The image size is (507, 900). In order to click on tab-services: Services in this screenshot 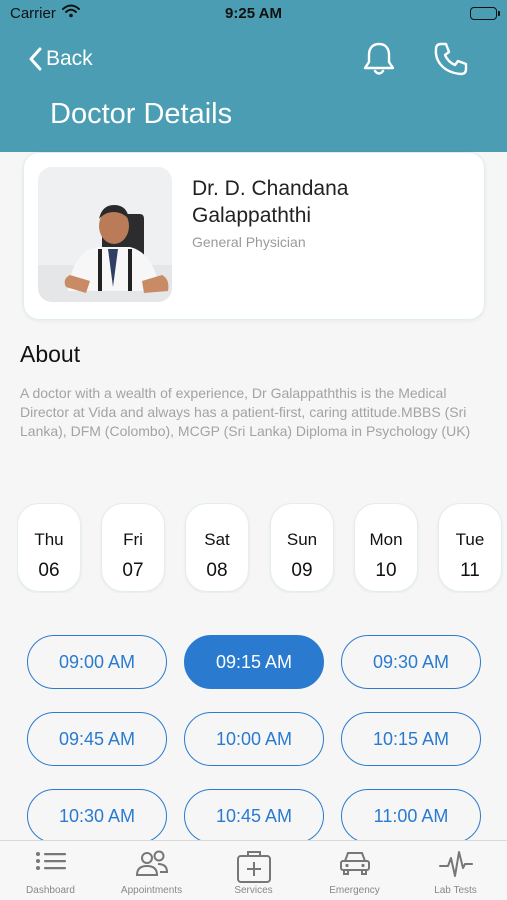, I will do `click(253, 870)`.